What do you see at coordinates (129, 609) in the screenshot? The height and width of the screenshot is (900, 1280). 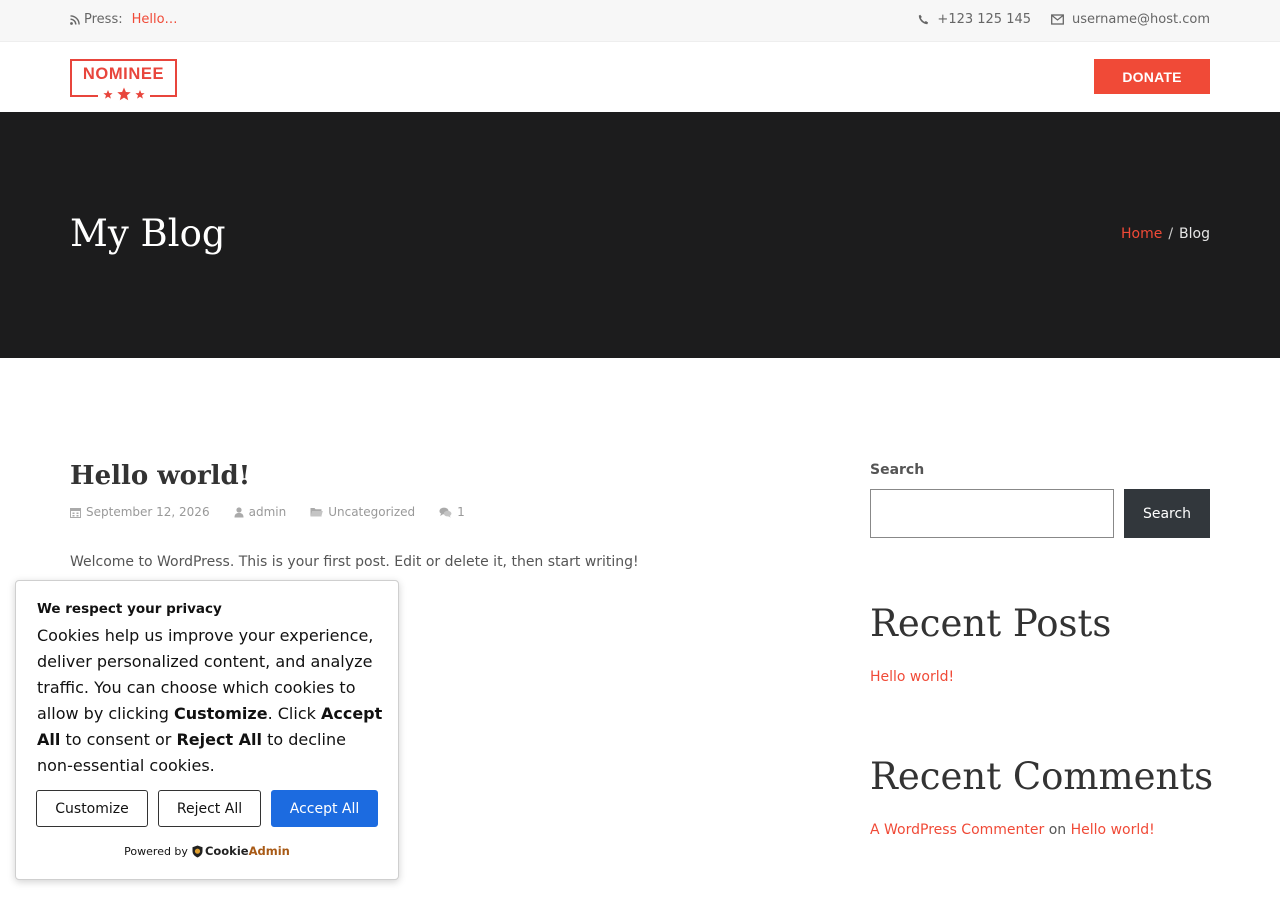 I see `cookie-title: We respect your privacy` at bounding box center [129, 609].